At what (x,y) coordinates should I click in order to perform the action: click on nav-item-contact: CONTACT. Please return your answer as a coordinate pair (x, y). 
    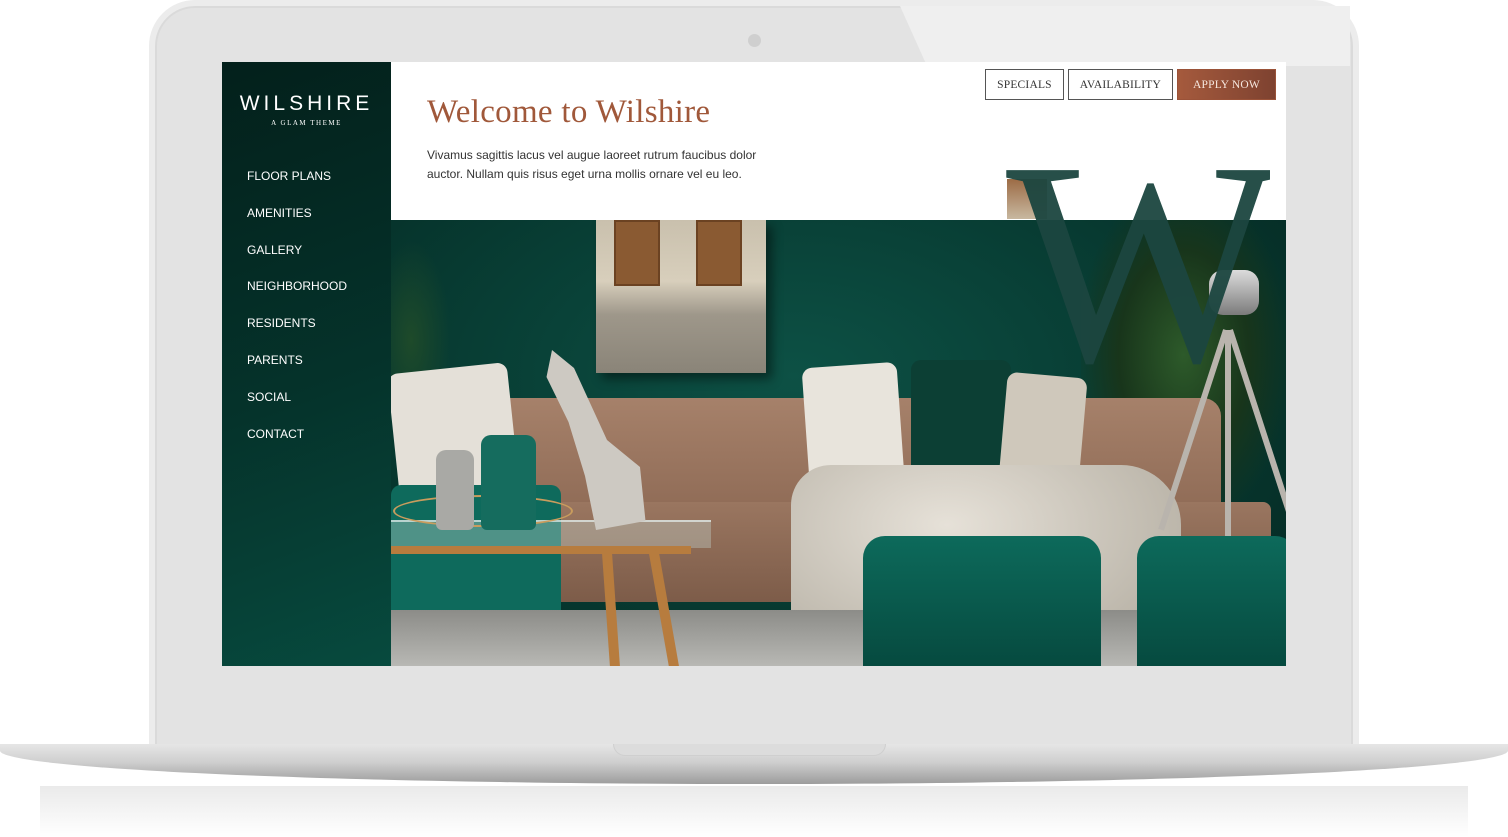
    Looking at the image, I should click on (297, 443).